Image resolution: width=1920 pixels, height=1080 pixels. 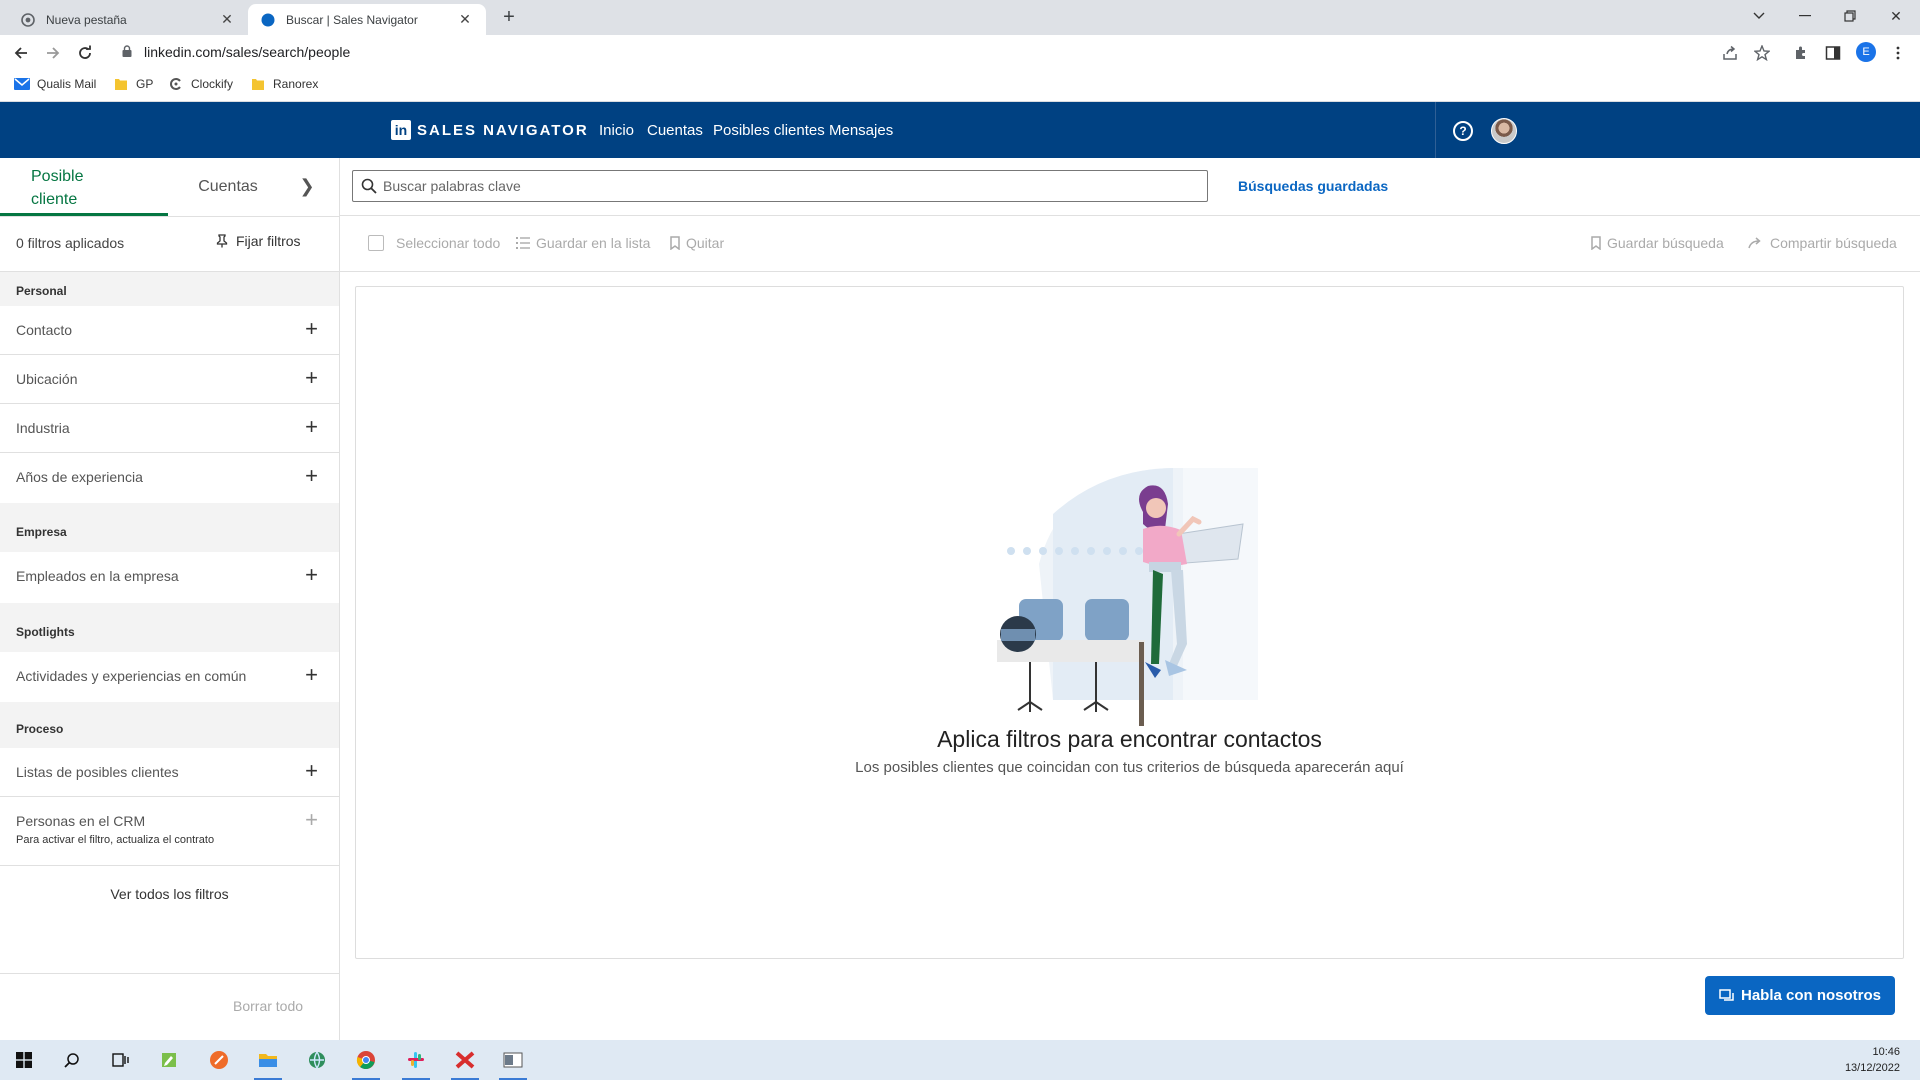 What do you see at coordinates (317, 1060) in the screenshot?
I see `network-icon` at bounding box center [317, 1060].